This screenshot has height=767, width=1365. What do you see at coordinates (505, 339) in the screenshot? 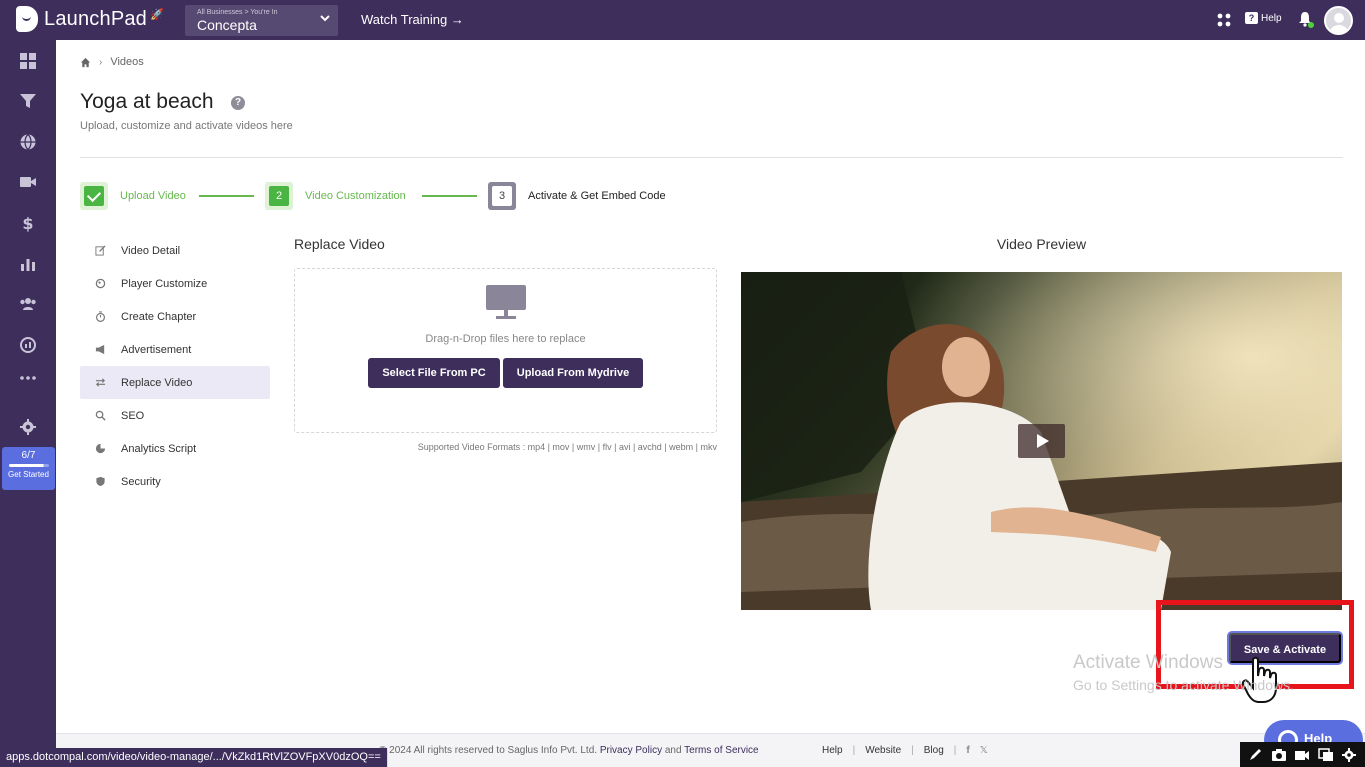
I see `drop-text: Drag-n-Drop files here to replace` at bounding box center [505, 339].